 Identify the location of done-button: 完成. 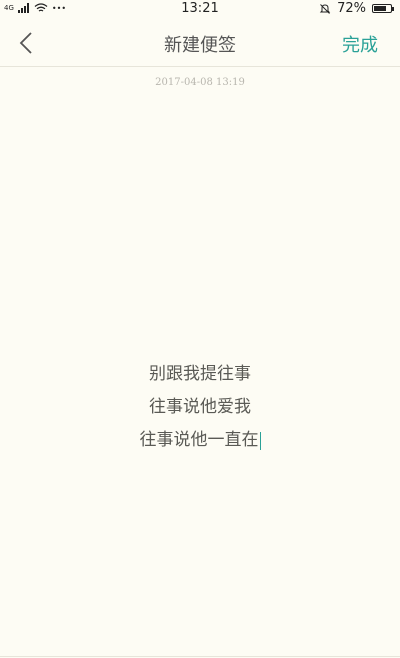
(360, 44).